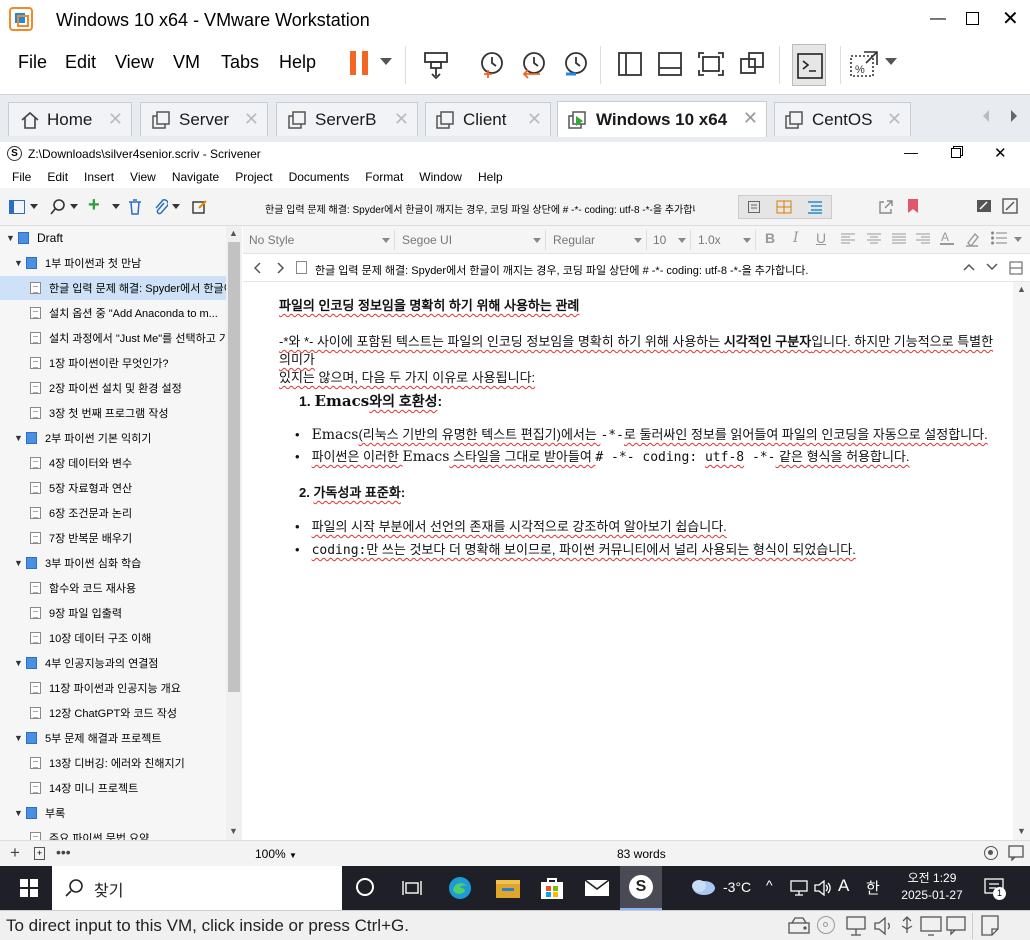  I want to click on scroll-up-icon: ▲, so click(233, 233).